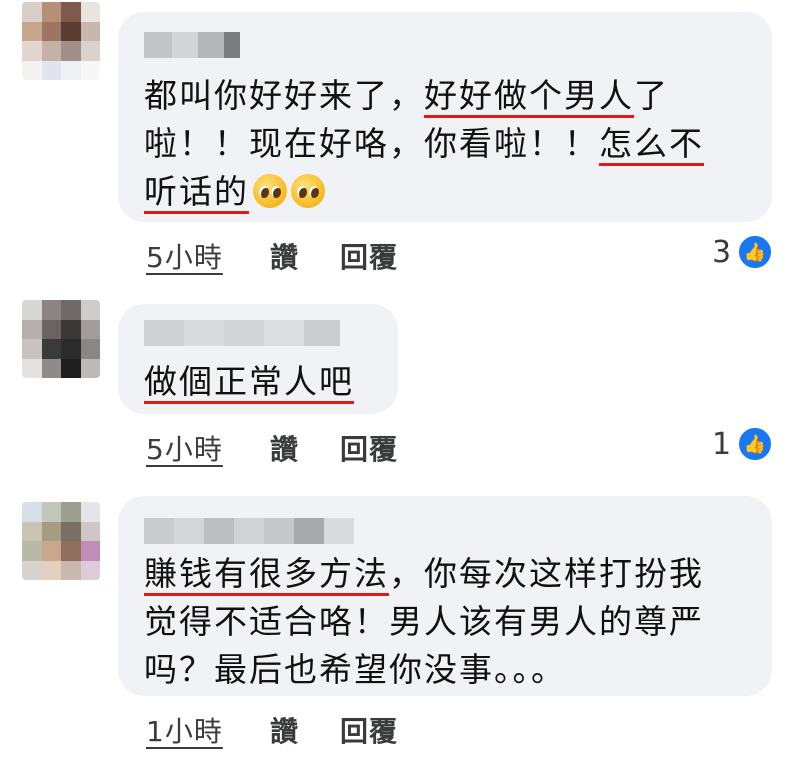 The height and width of the screenshot is (761, 800). Describe the element at coordinates (722, 252) in the screenshot. I see `like-count: 3` at that location.